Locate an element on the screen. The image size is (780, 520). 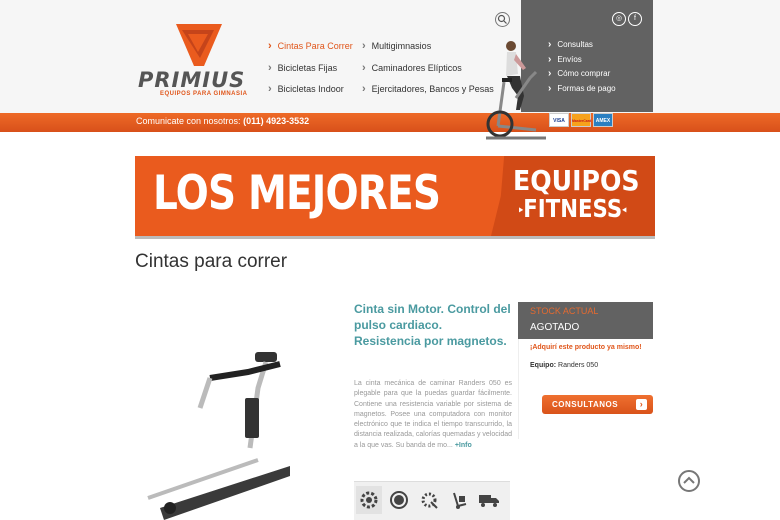
nav-ejercitadores: Ejercitadores, Bancos y Pesas is located at coordinates (428, 89).